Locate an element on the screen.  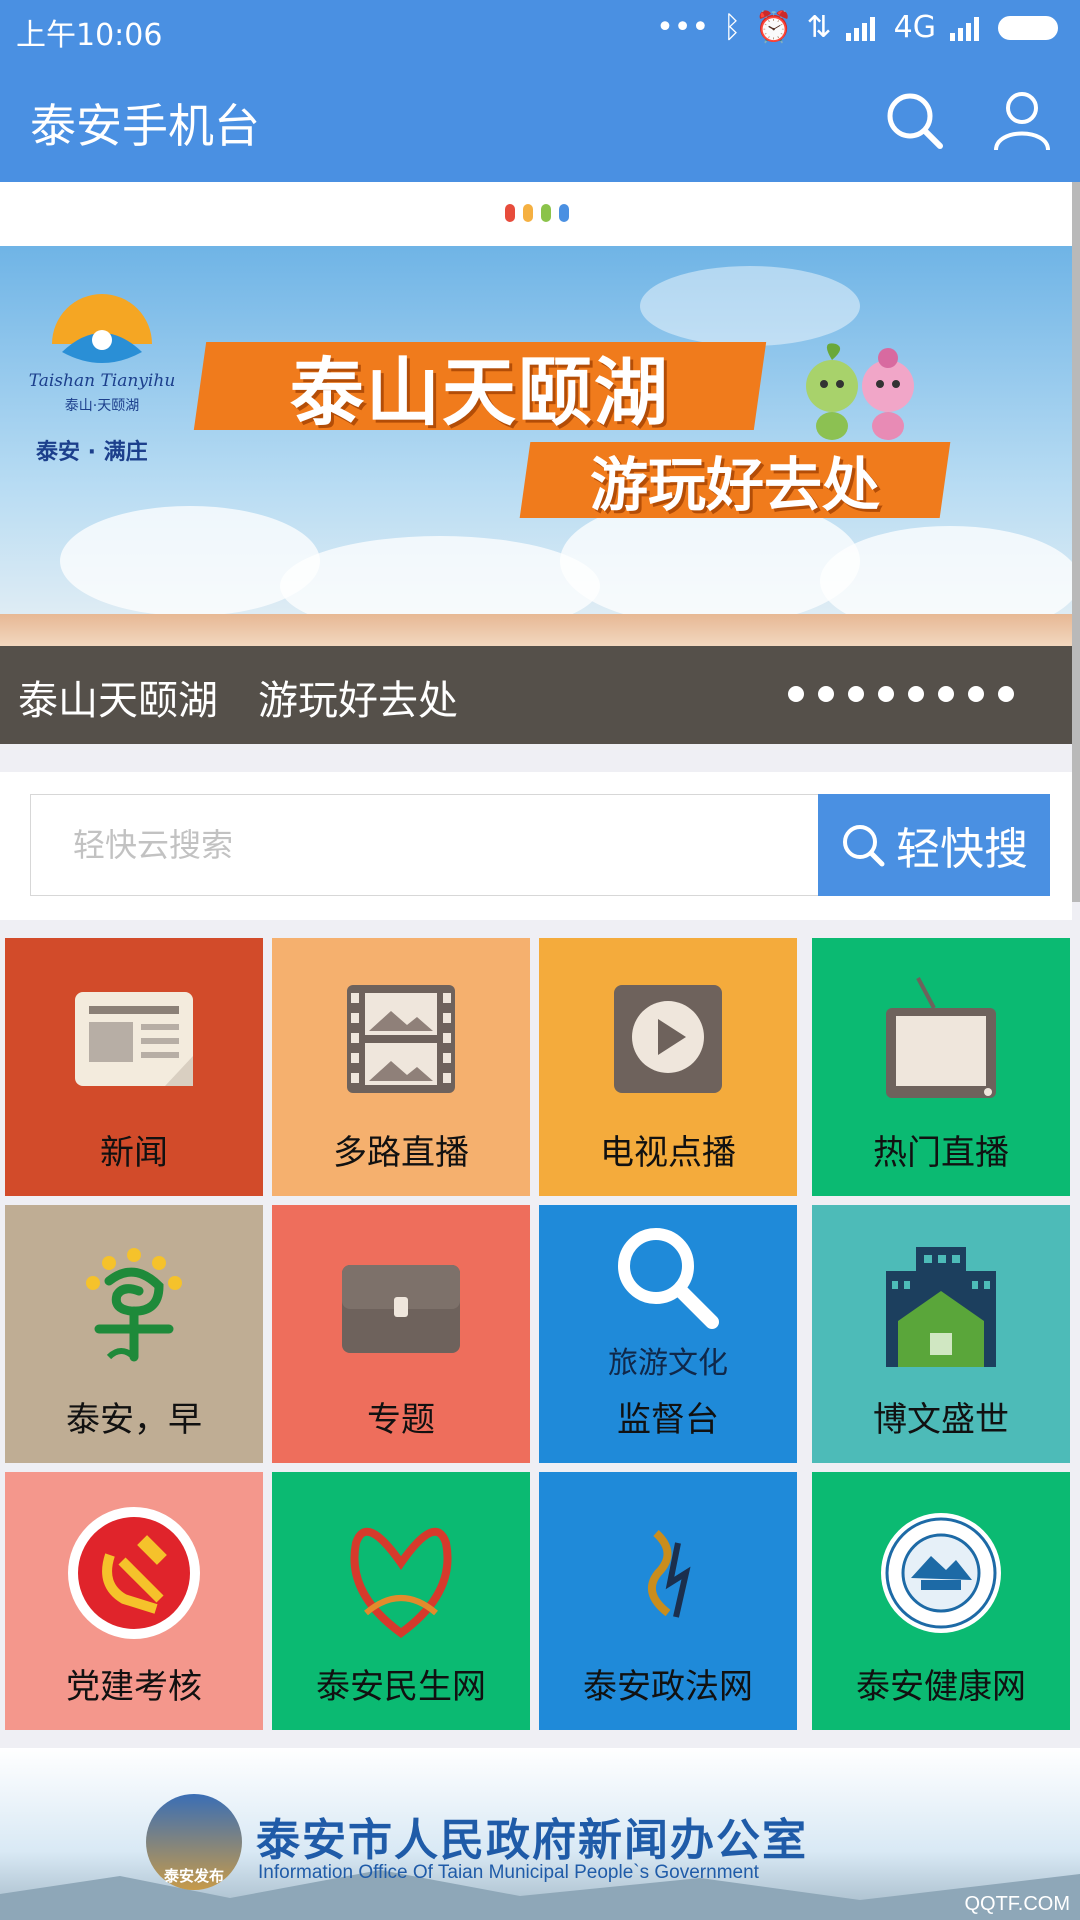
tile-label: 专题 is located at coordinates (401, 1420).